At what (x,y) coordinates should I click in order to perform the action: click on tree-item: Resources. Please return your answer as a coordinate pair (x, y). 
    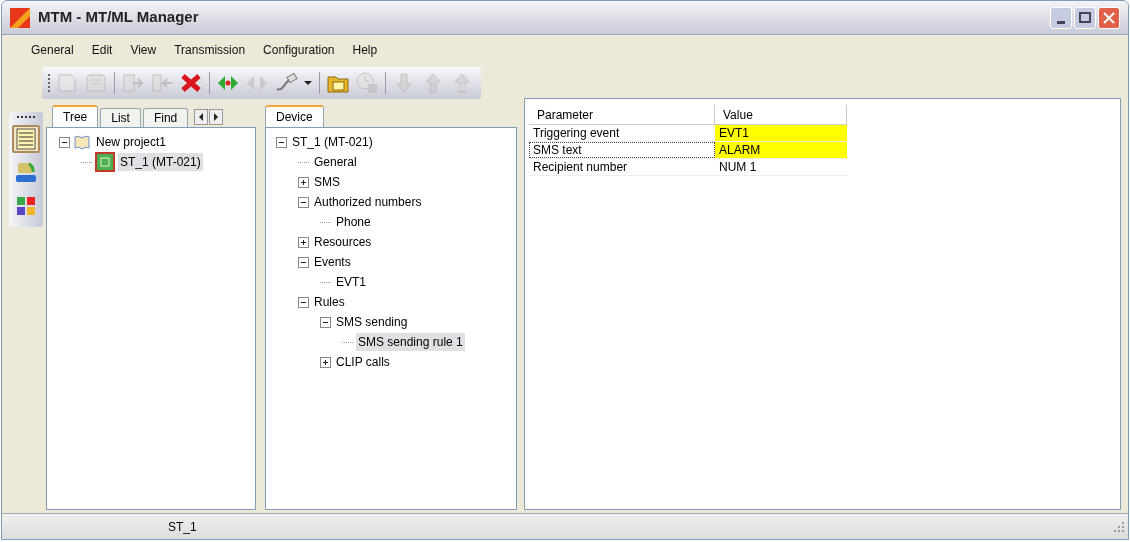
    Looking at the image, I should click on (343, 242).